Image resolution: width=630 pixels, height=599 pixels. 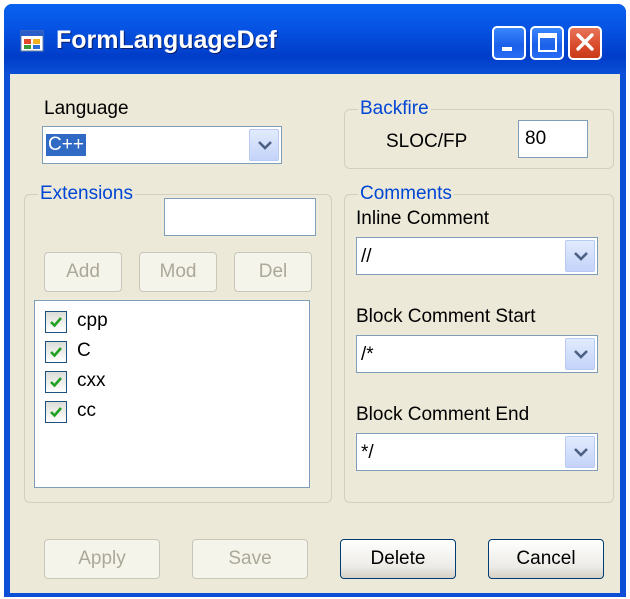 I want to click on extensions-legend: Extensions, so click(x=86, y=194).